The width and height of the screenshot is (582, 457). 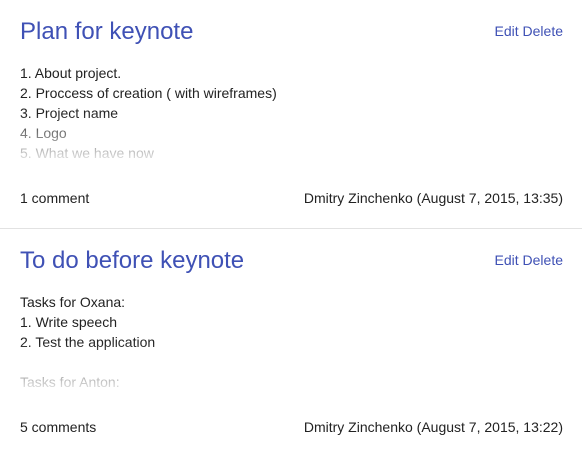 I want to click on post-body-line, so click(x=290, y=362).